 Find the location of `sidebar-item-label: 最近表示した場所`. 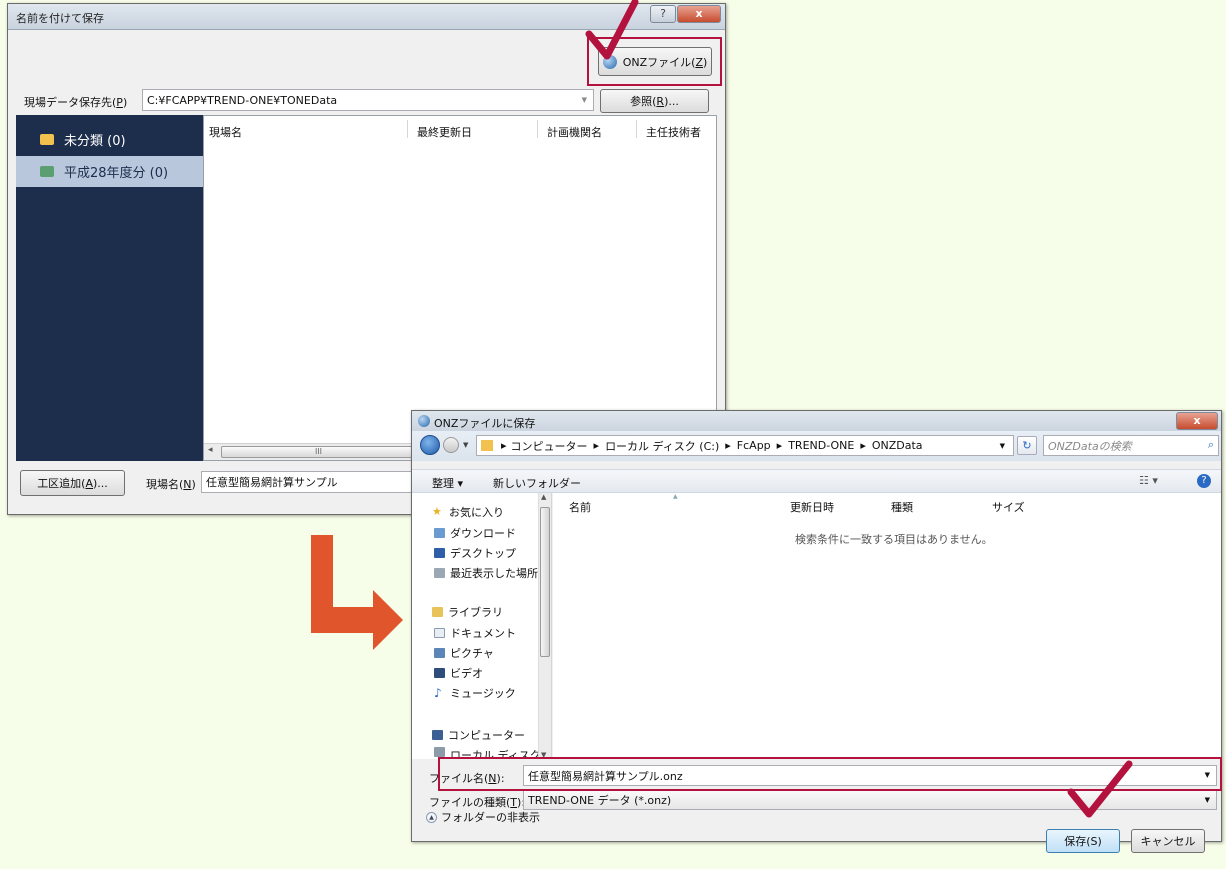

sidebar-item-label: 最近表示した場所 is located at coordinates (494, 573).